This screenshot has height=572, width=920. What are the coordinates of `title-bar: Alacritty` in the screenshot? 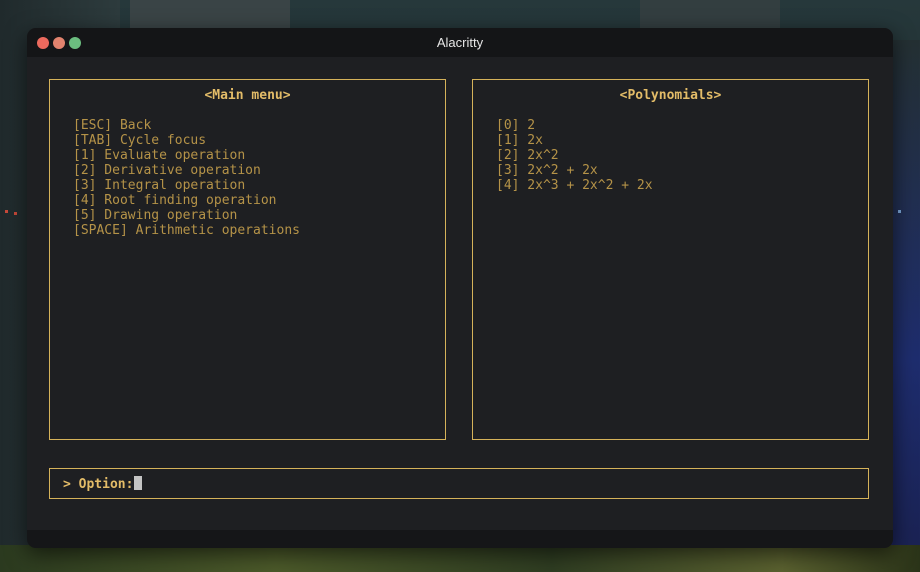 It's located at (460, 42).